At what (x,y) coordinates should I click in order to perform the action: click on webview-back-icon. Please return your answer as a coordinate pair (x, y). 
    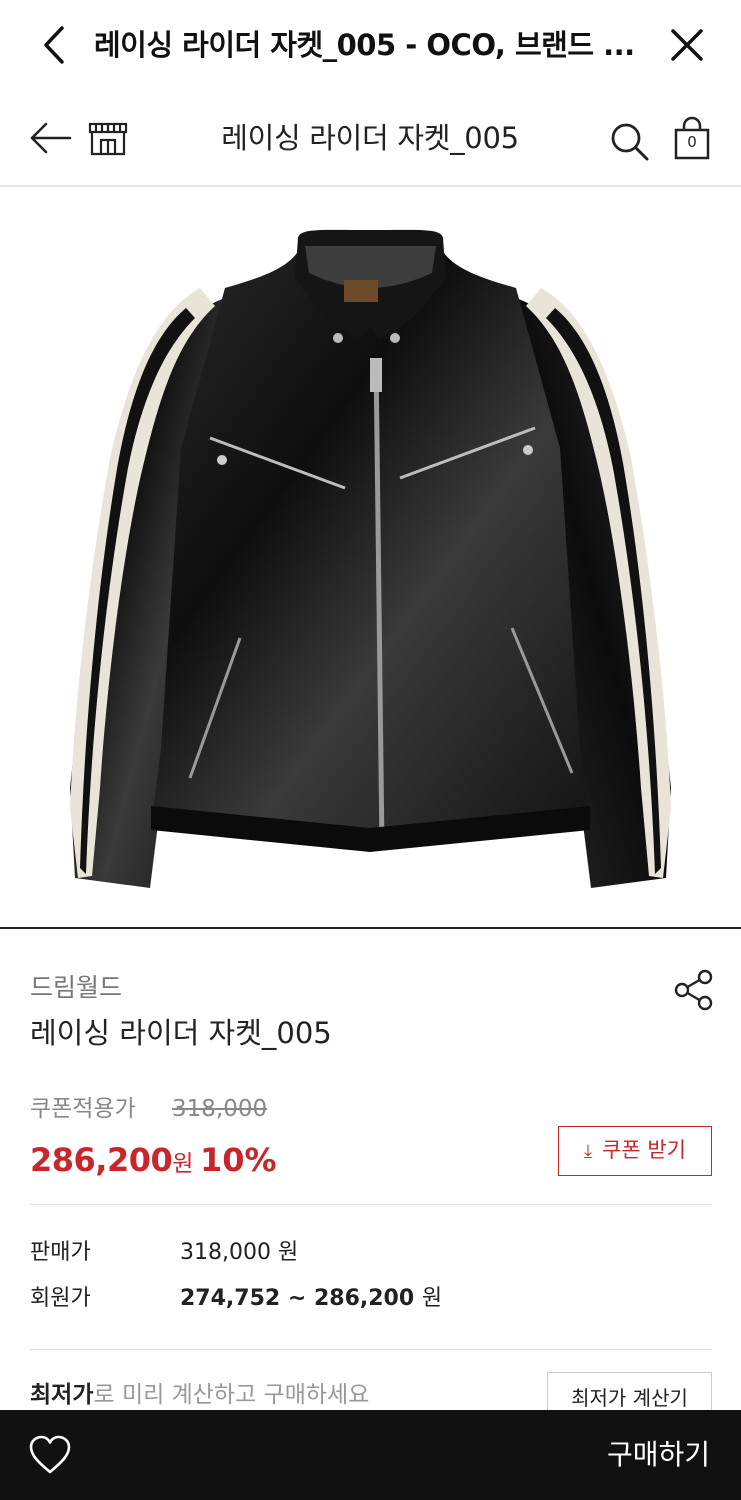
    Looking at the image, I should click on (56, 45).